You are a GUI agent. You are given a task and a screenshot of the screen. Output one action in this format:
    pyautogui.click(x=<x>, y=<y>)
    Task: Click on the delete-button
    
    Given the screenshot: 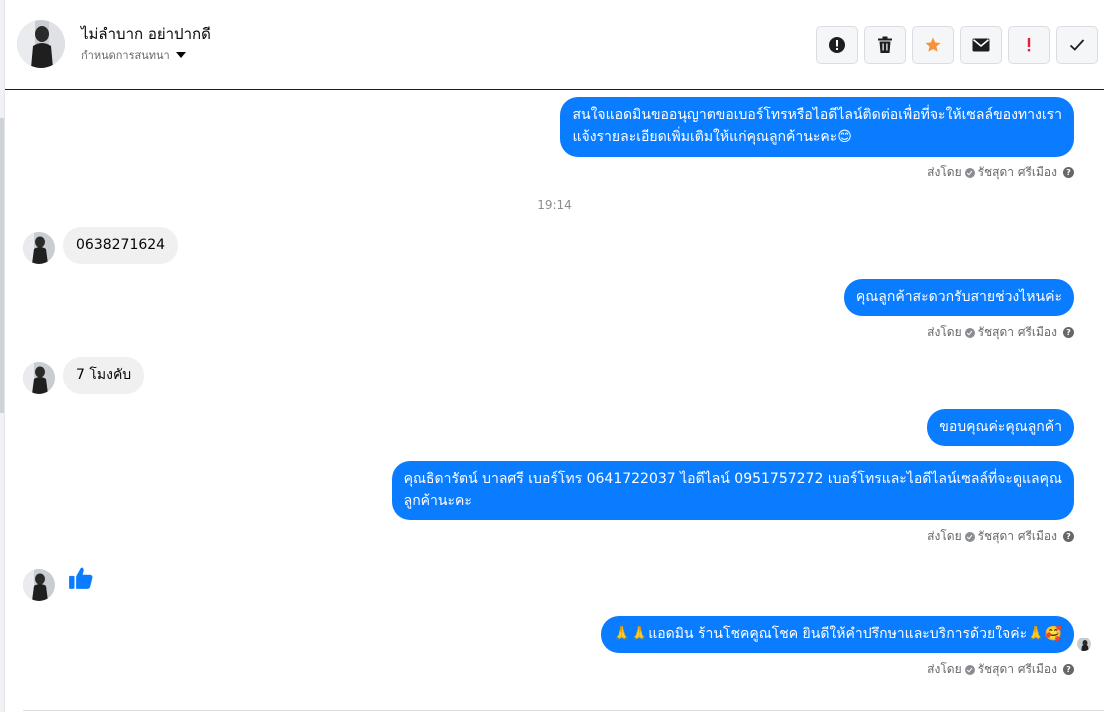 What is the action you would take?
    pyautogui.click(x=885, y=45)
    